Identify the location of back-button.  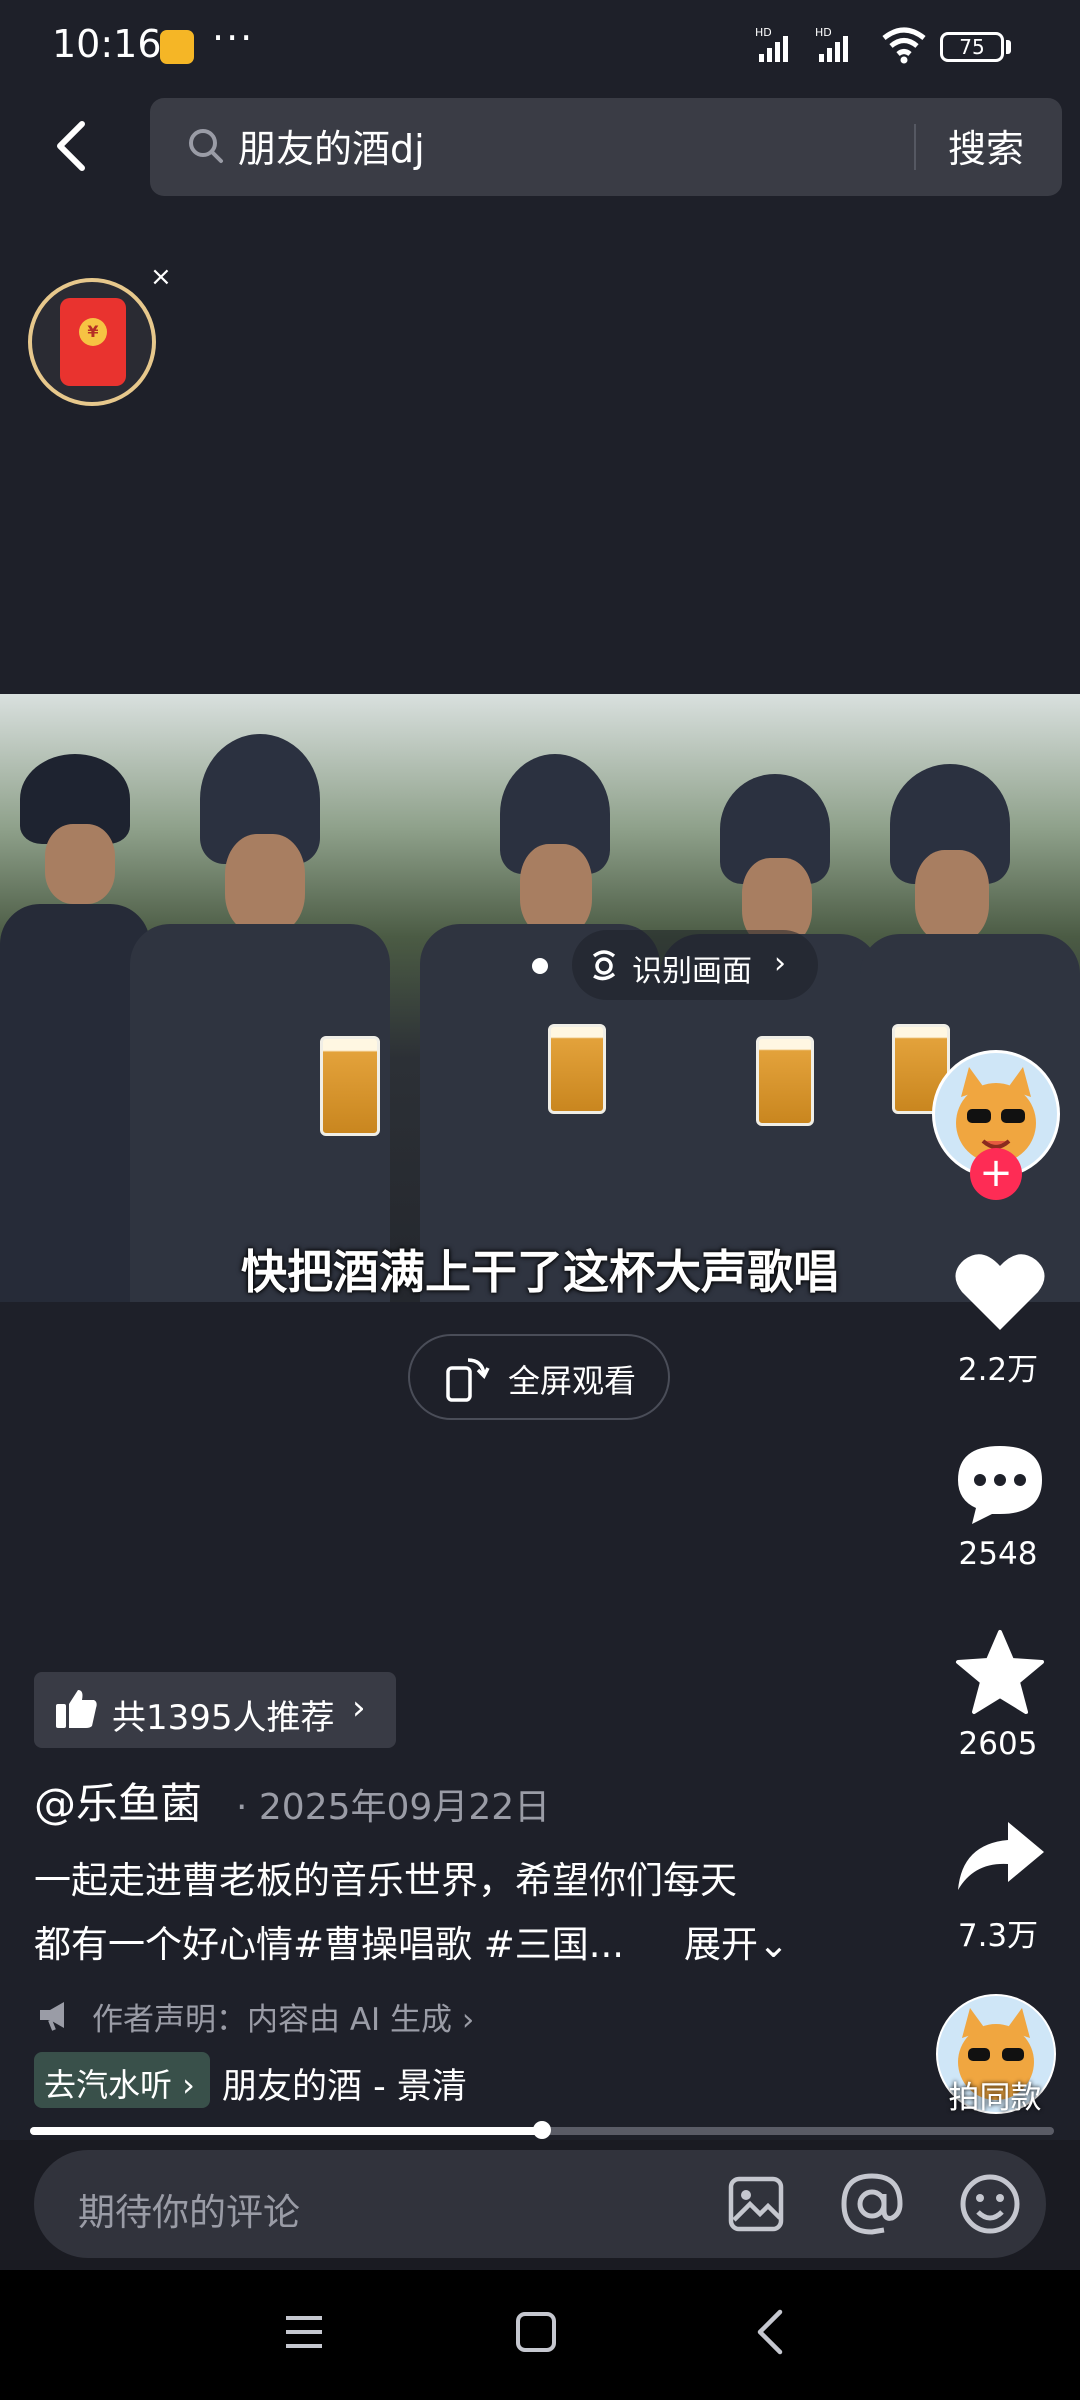
(72, 146).